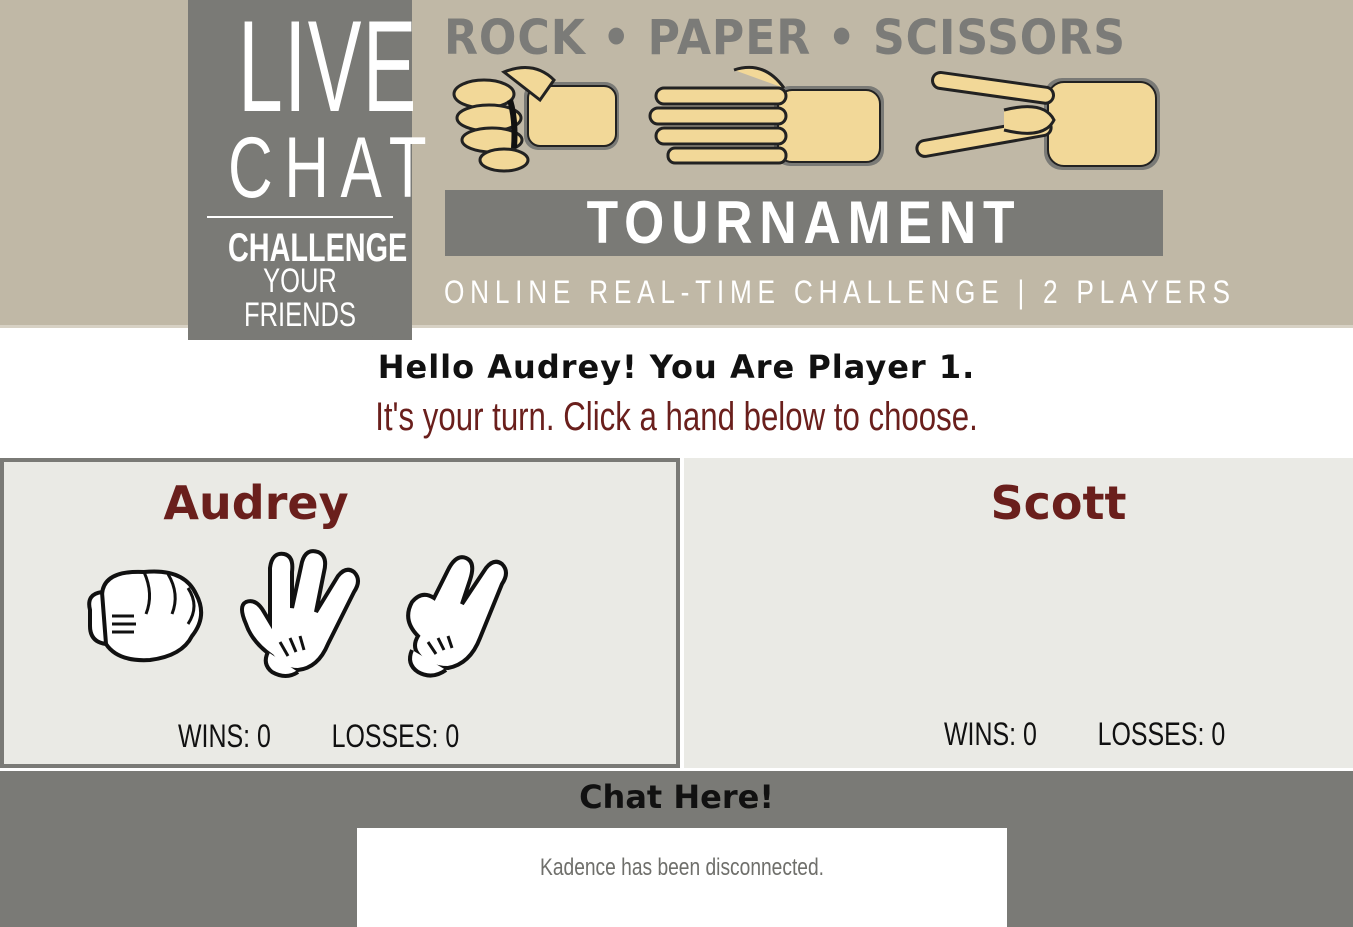  Describe the element at coordinates (395, 736) in the screenshot. I see `player1-losses: LOSSES: 0` at that location.